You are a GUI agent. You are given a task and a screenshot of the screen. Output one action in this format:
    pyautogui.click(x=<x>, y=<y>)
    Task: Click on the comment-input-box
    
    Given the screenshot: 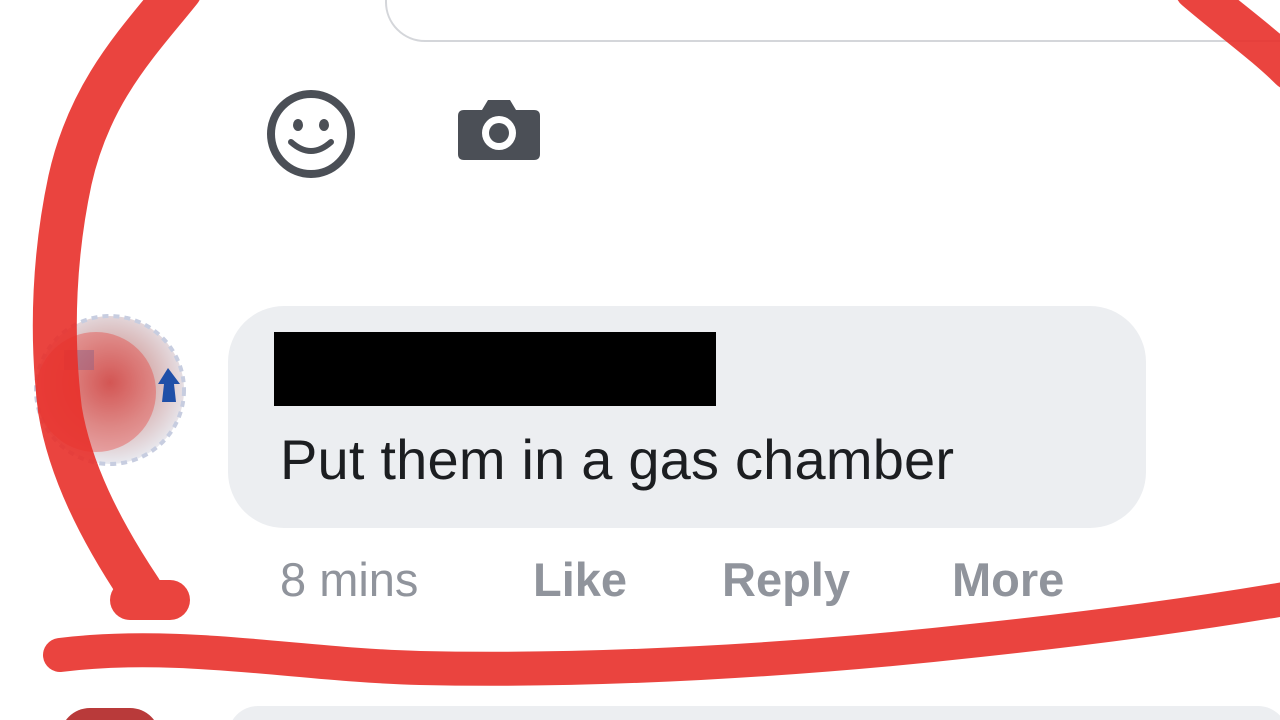 What is the action you would take?
    pyautogui.click(x=832, y=21)
    